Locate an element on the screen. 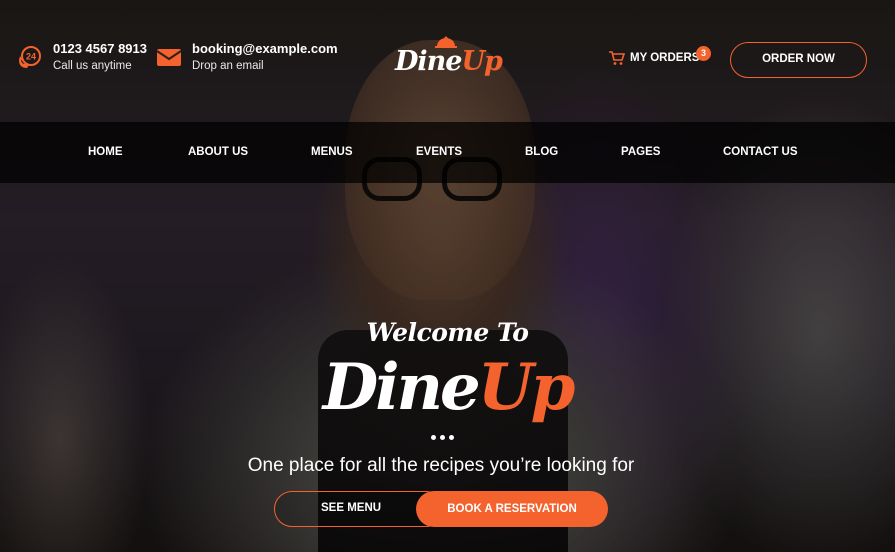  nav-item-contact-us: CONTACT US is located at coordinates (760, 152).